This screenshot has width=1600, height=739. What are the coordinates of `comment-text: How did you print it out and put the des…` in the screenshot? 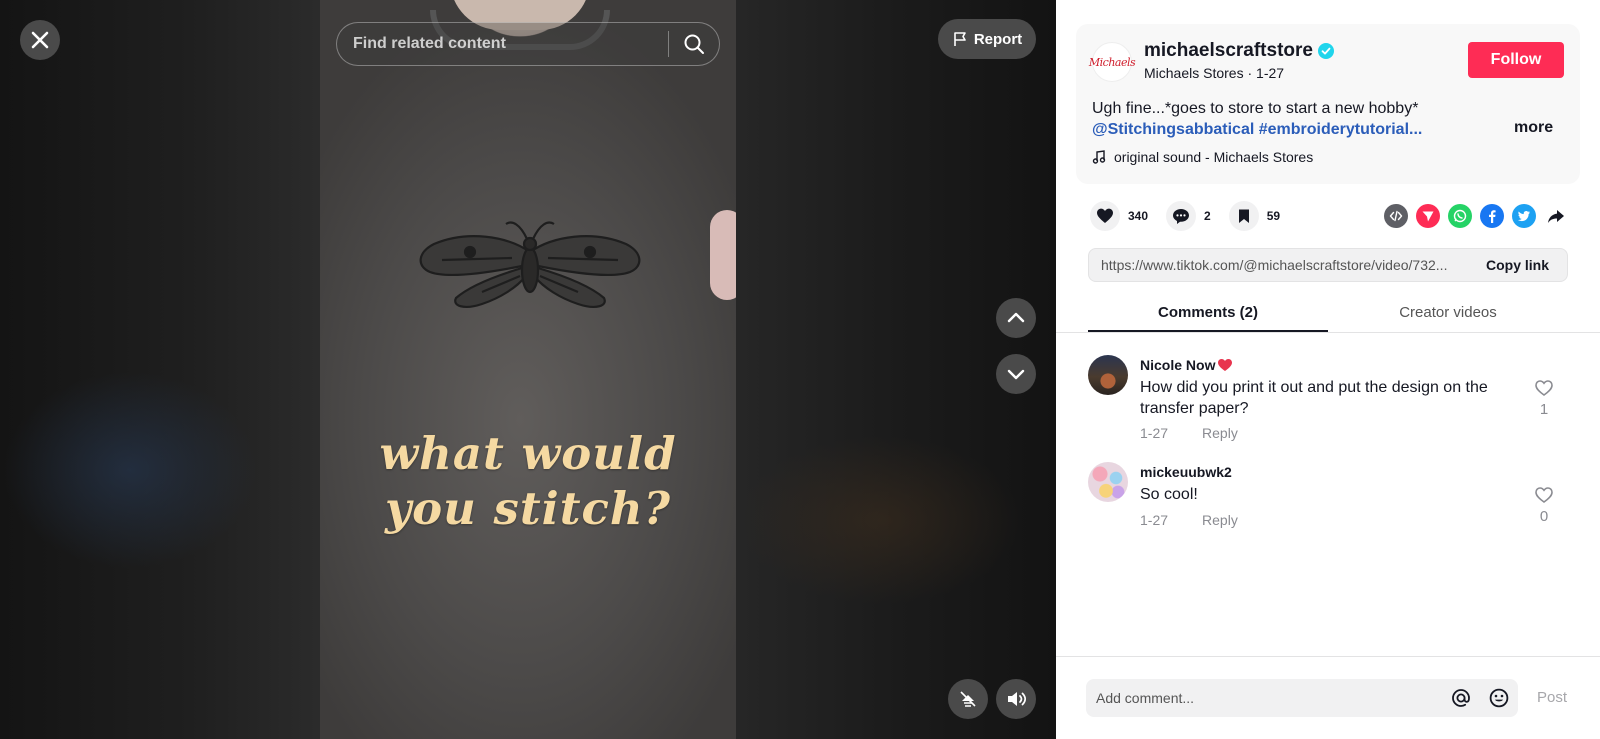 It's located at (1314, 398).